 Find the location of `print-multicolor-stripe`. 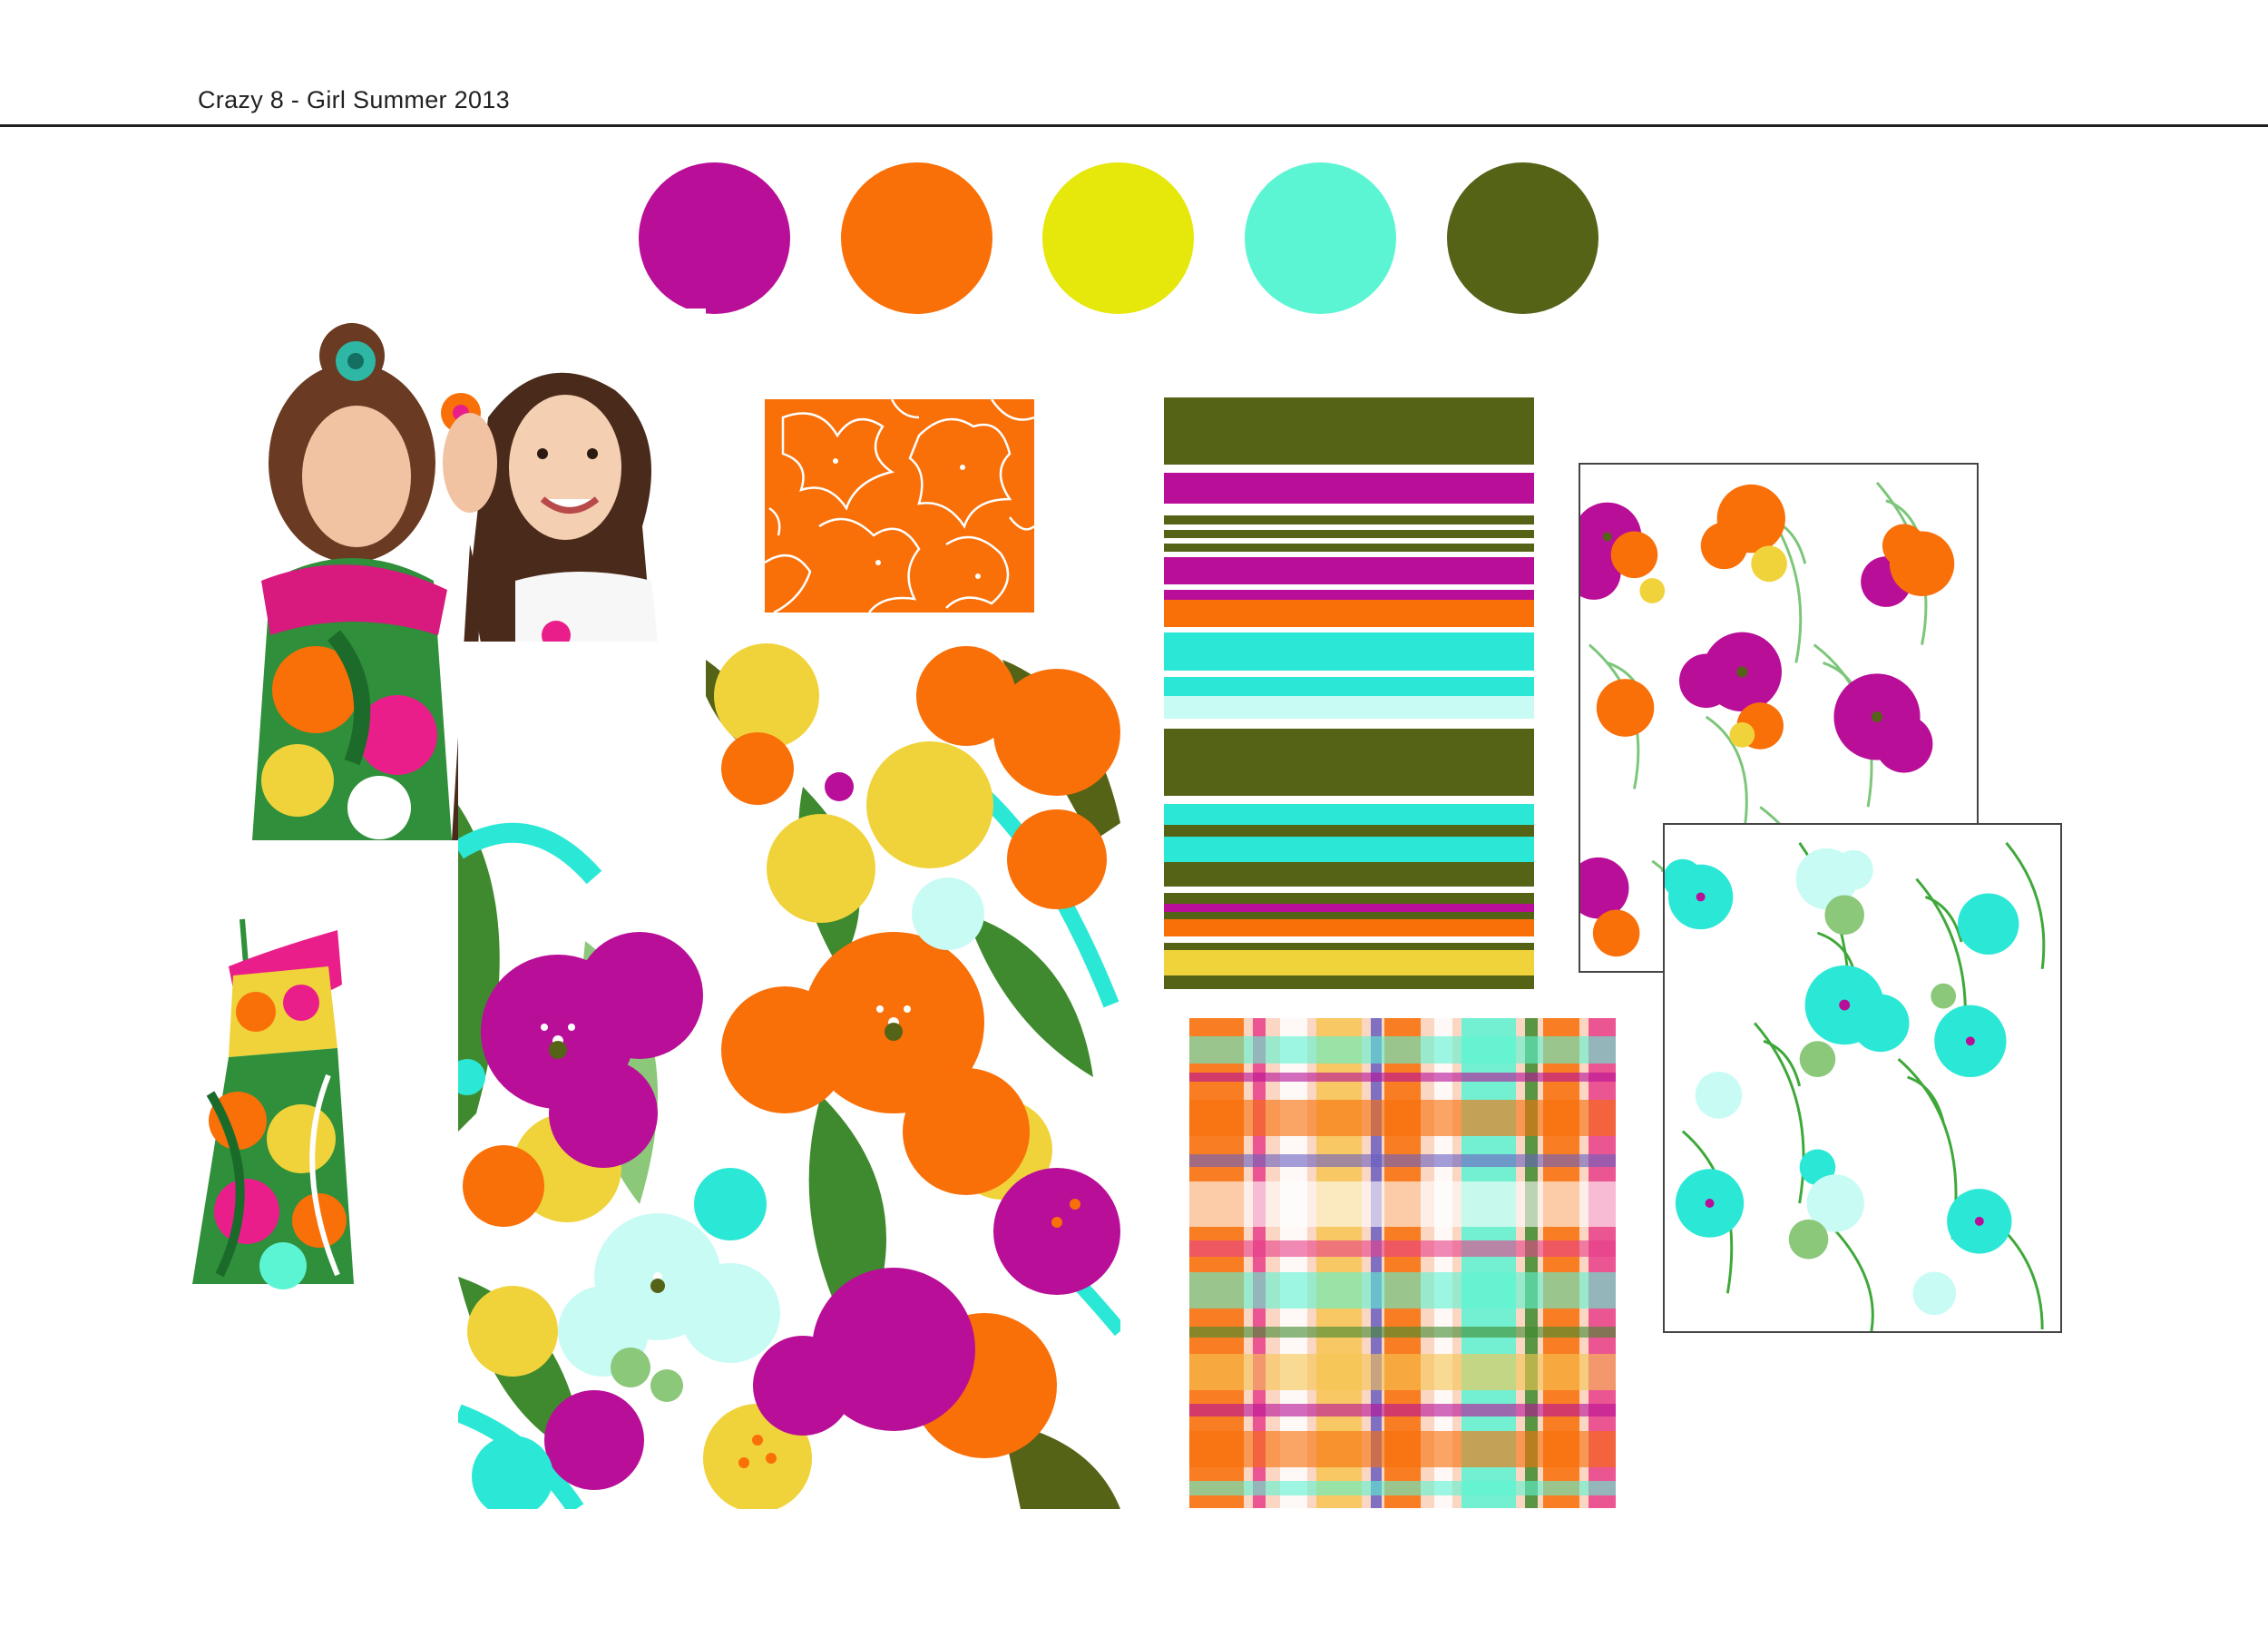

print-multicolor-stripe is located at coordinates (1349, 693).